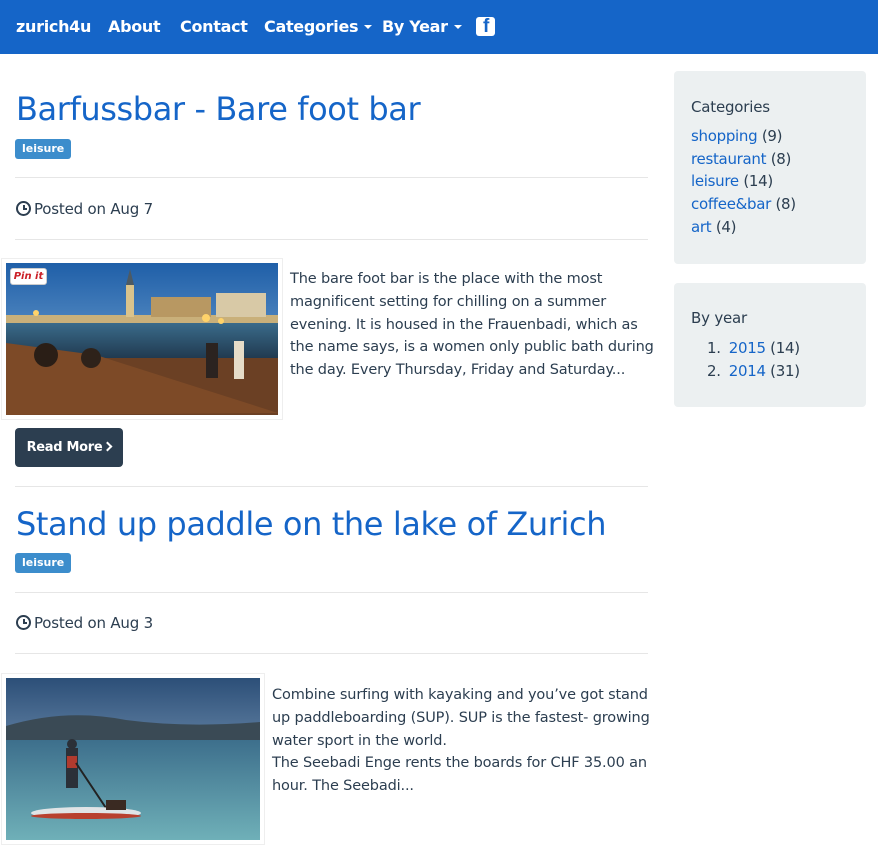 This screenshot has width=878, height=850. Describe the element at coordinates (311, 26) in the screenshot. I see `nav-categories-label: Categories` at that location.